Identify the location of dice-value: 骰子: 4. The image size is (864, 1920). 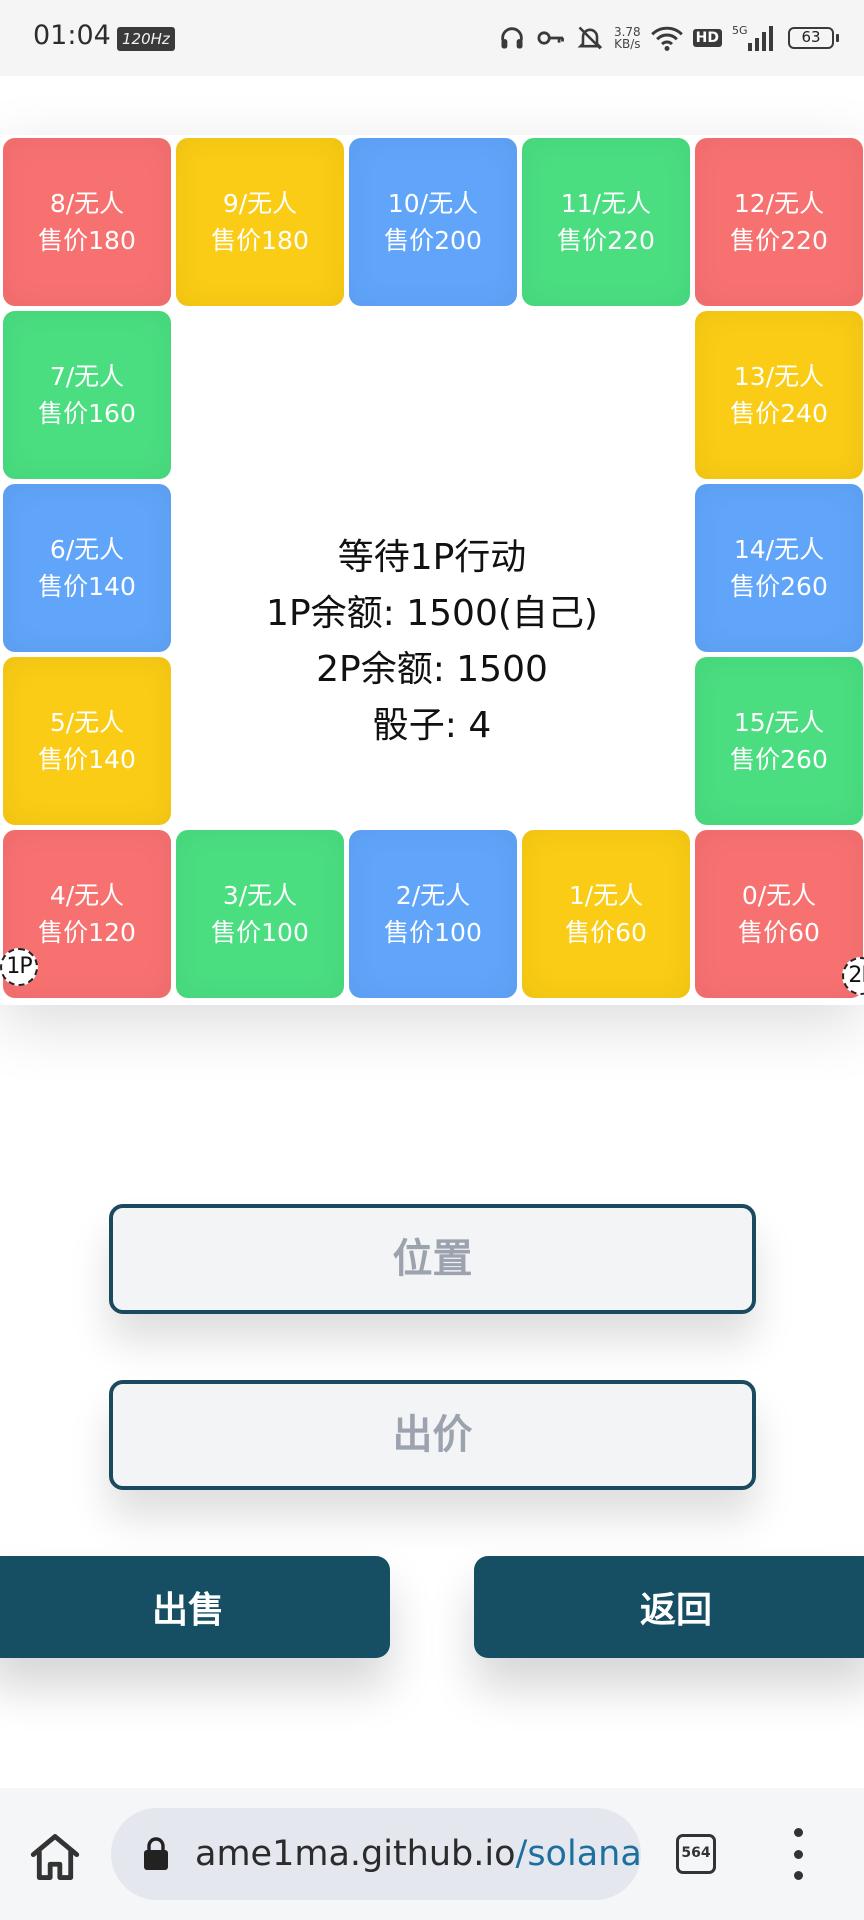
(432, 725).